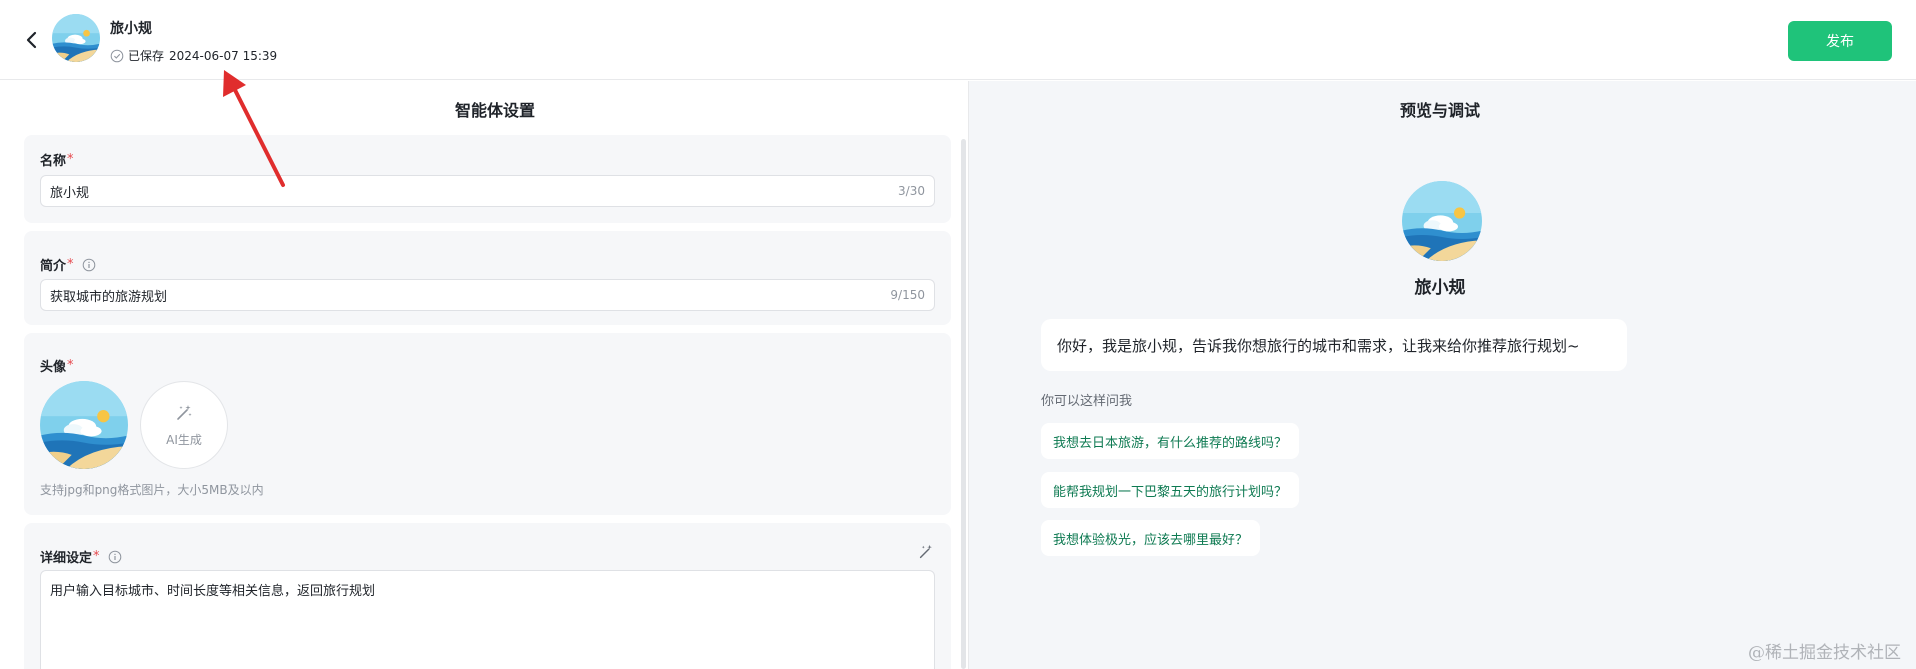  Describe the element at coordinates (184, 425) in the screenshot. I see `ai-generate-avatar-button: AI生成` at that location.